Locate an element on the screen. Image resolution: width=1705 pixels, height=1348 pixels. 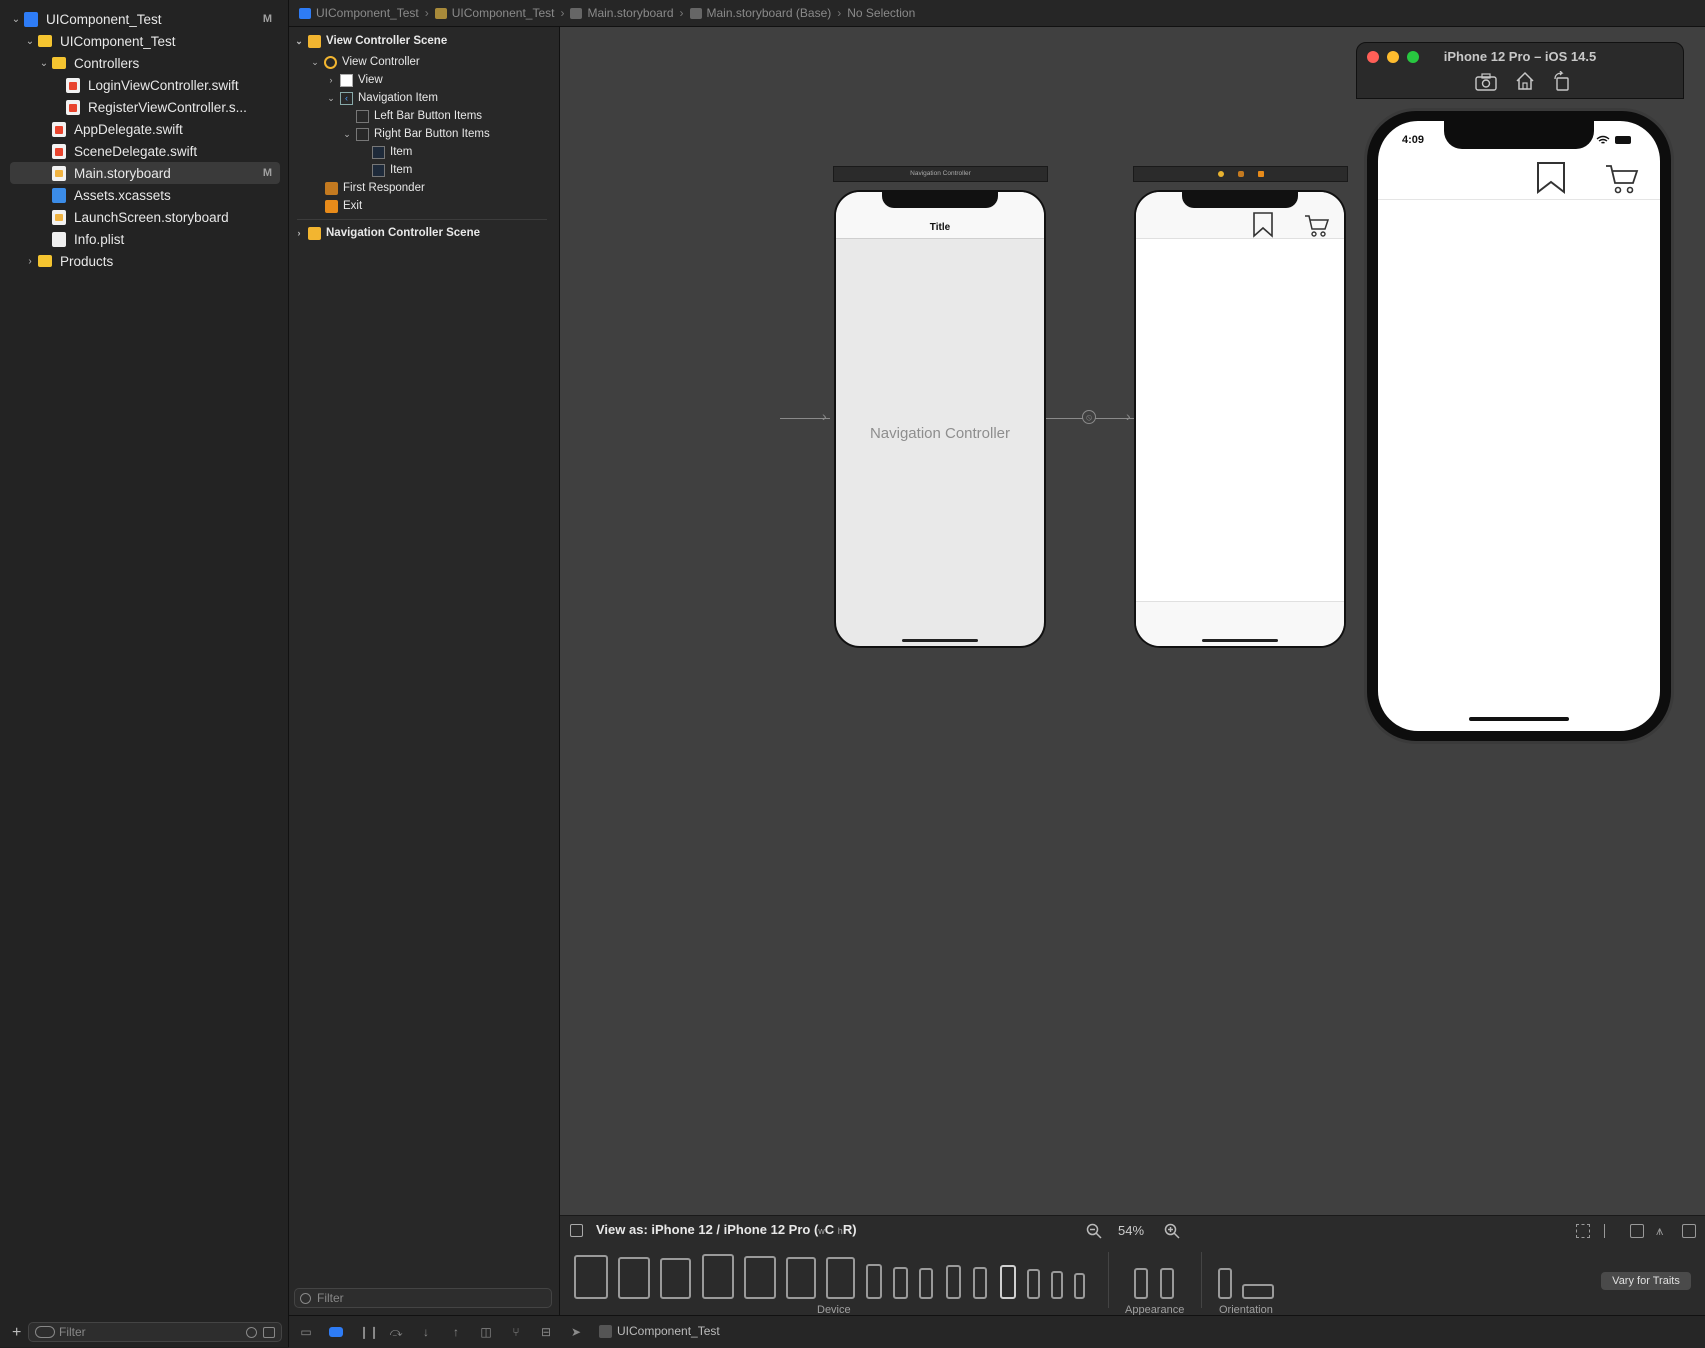
orientation-portrait-icon is located at coordinates (1225, 1283).